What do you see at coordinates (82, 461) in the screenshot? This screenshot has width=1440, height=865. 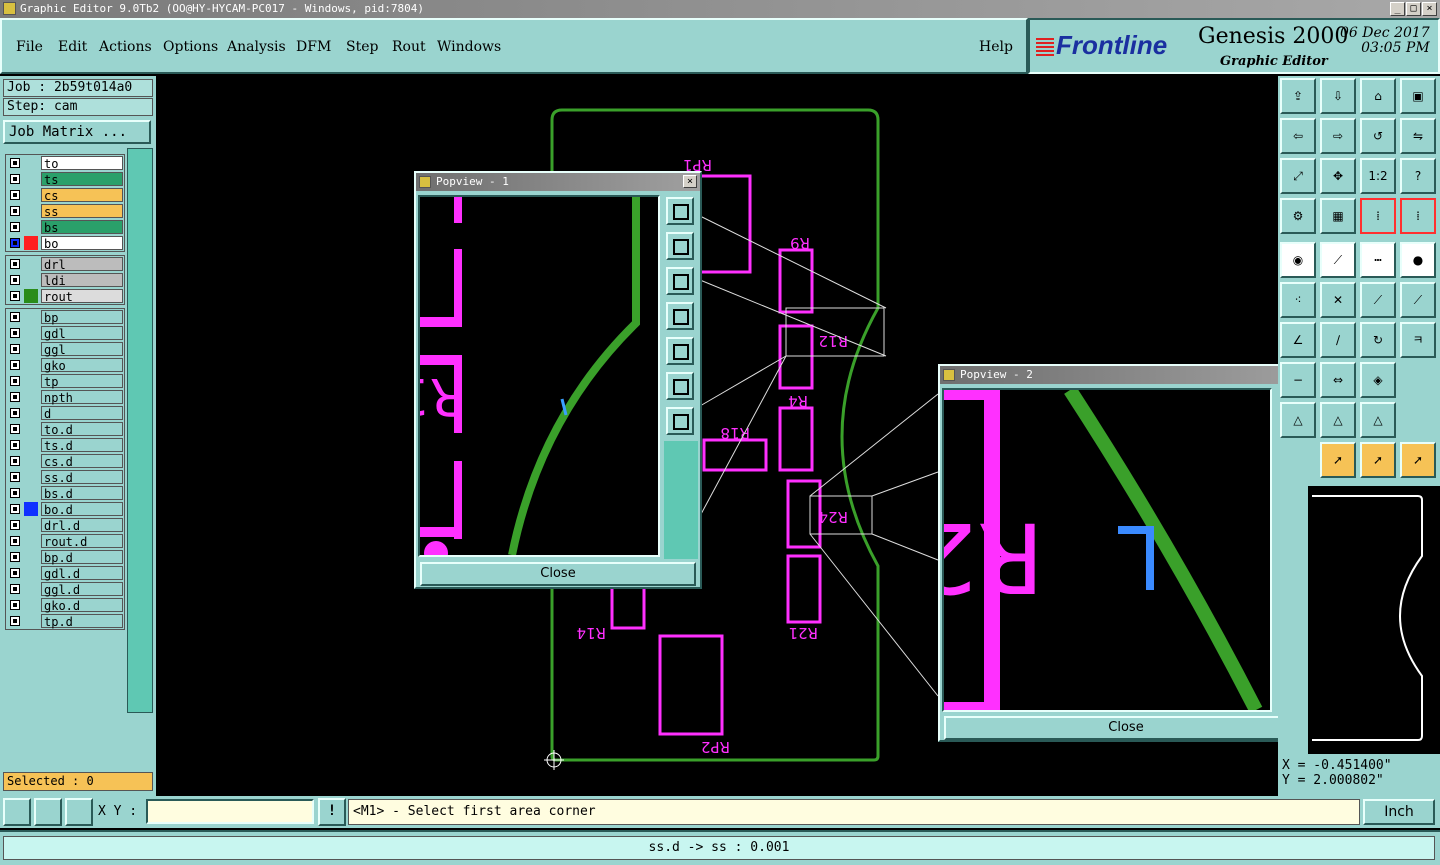 I see `layer-name: cs.d` at bounding box center [82, 461].